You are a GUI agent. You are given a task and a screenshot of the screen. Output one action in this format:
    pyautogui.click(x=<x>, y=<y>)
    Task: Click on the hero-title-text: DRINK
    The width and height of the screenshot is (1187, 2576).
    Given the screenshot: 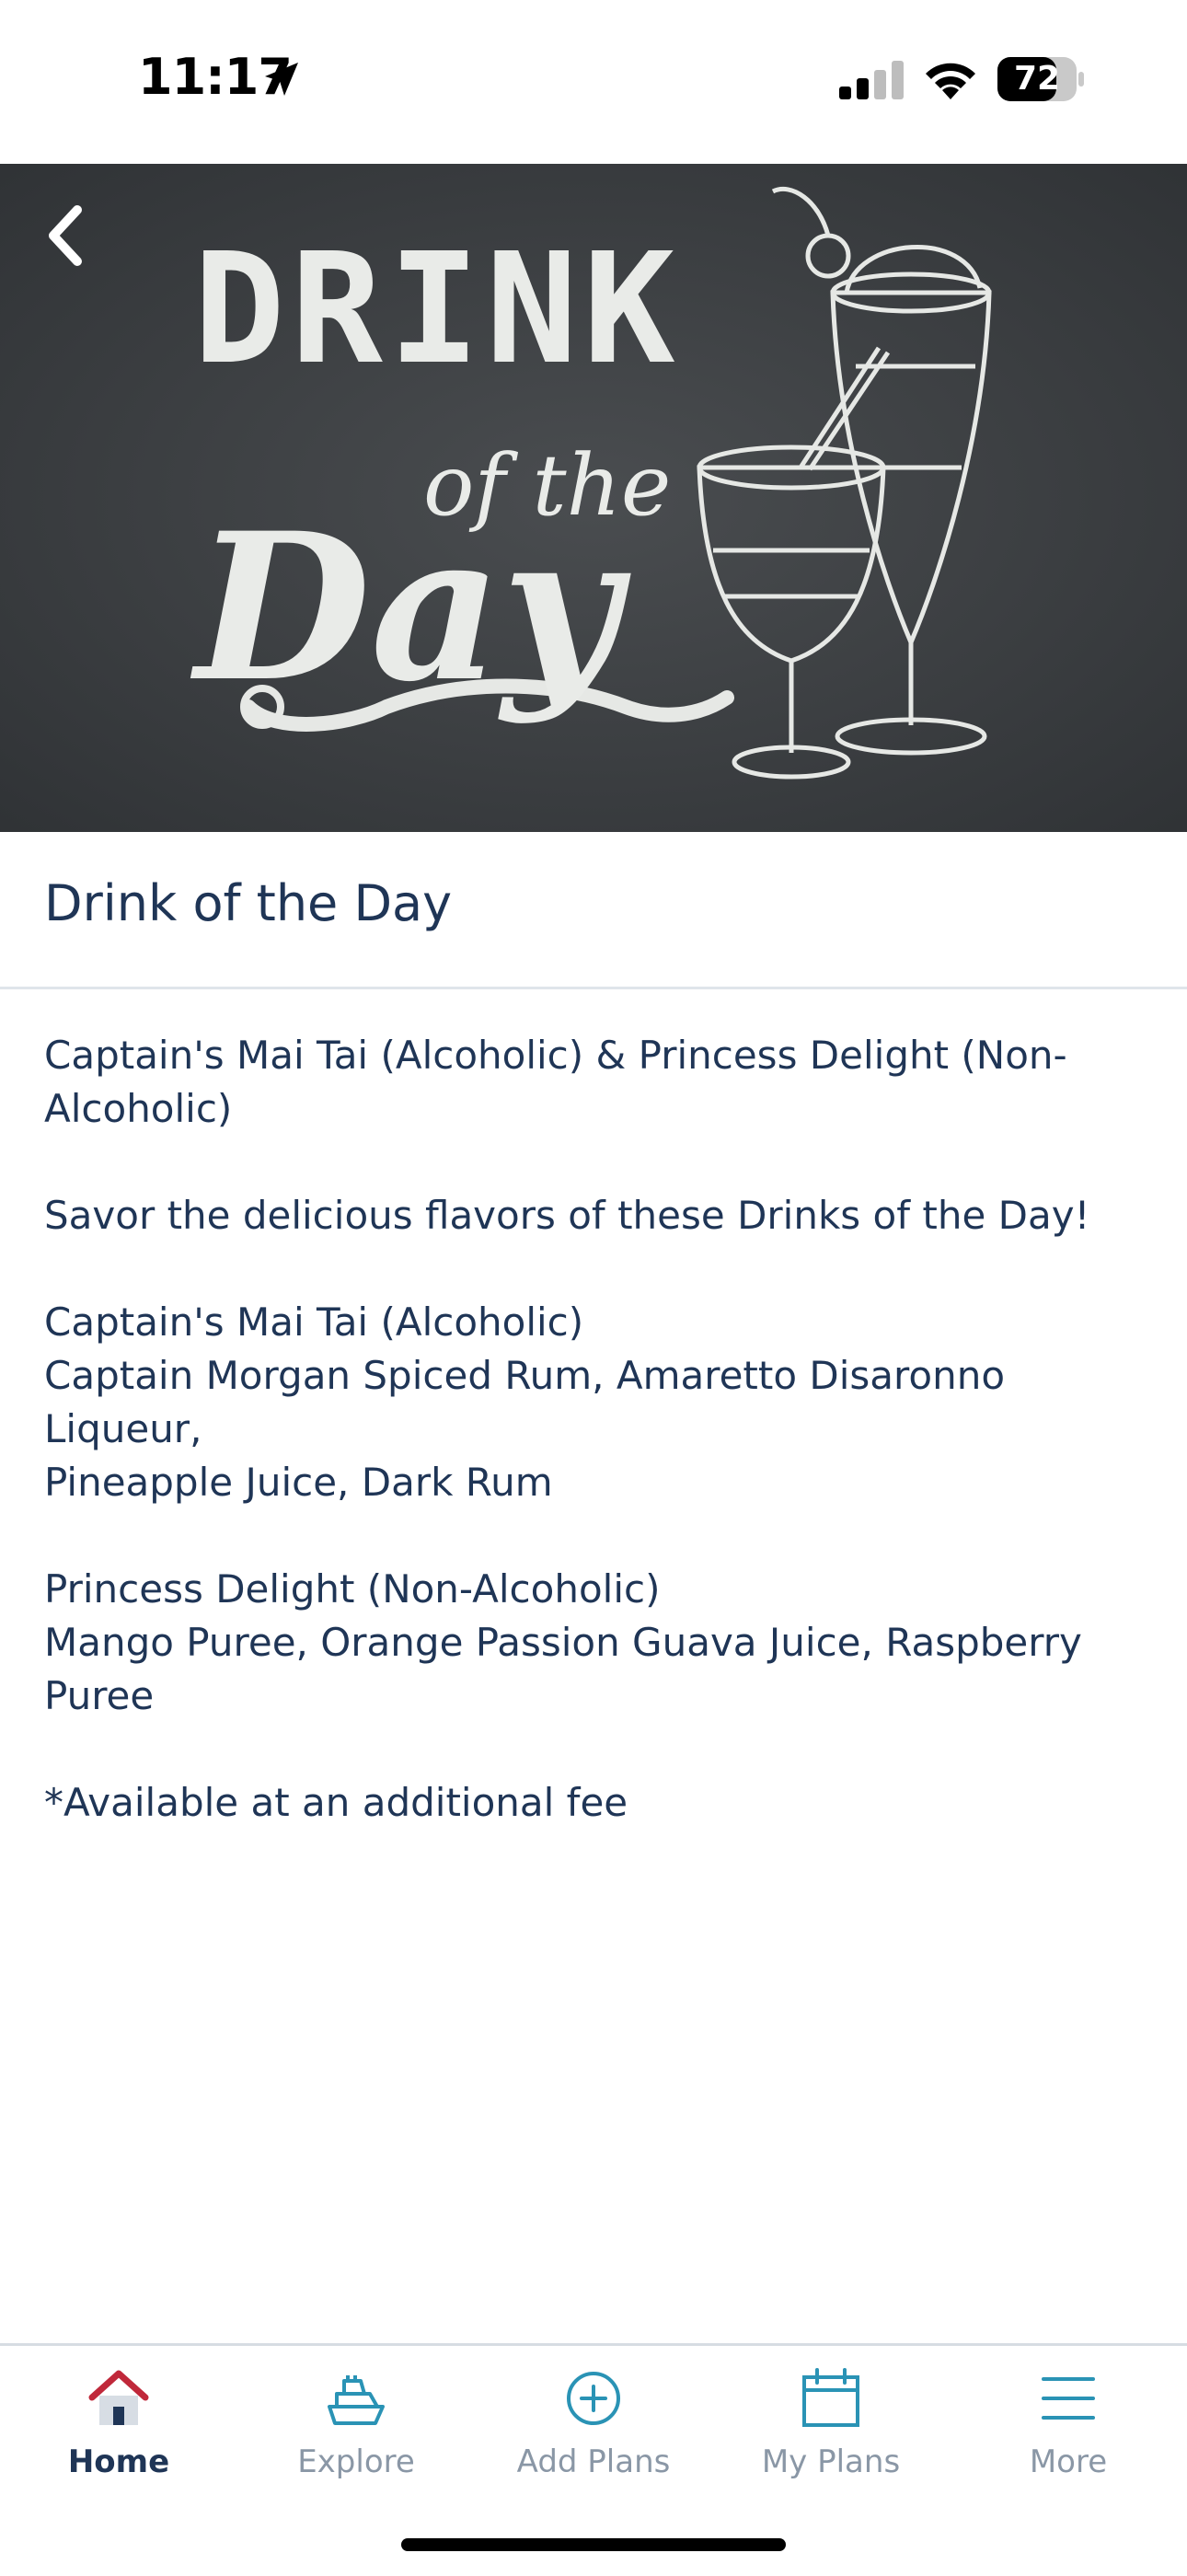 What is the action you would take?
    pyautogui.click(x=437, y=310)
    